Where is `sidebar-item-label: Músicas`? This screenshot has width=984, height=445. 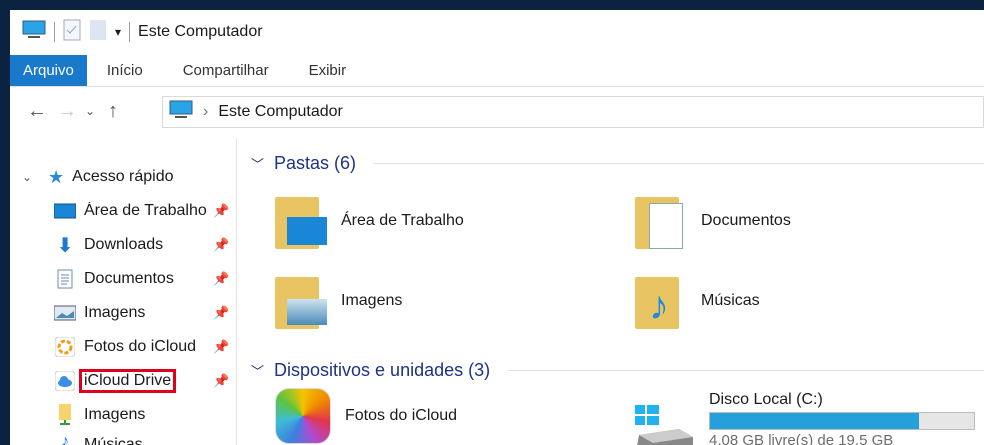 sidebar-item-label: Músicas is located at coordinates (113, 440).